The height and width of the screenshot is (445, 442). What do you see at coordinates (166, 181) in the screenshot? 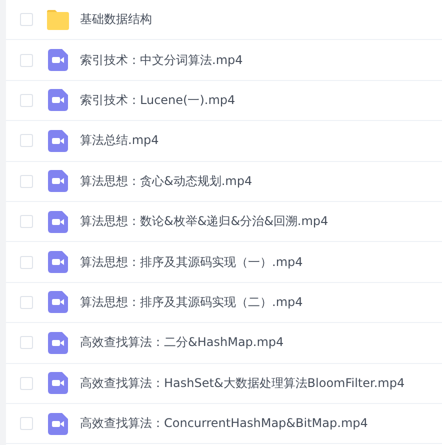
I see `file-name: 算法思想：贪心&动态规划.mp4` at bounding box center [166, 181].